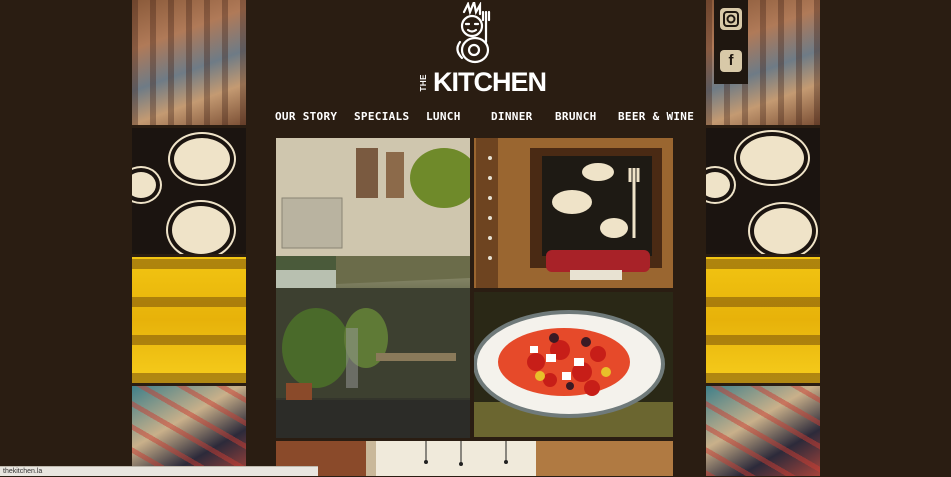 This screenshot has width=951, height=477. I want to click on photo-restaurant-exterior, so click(373, 288).